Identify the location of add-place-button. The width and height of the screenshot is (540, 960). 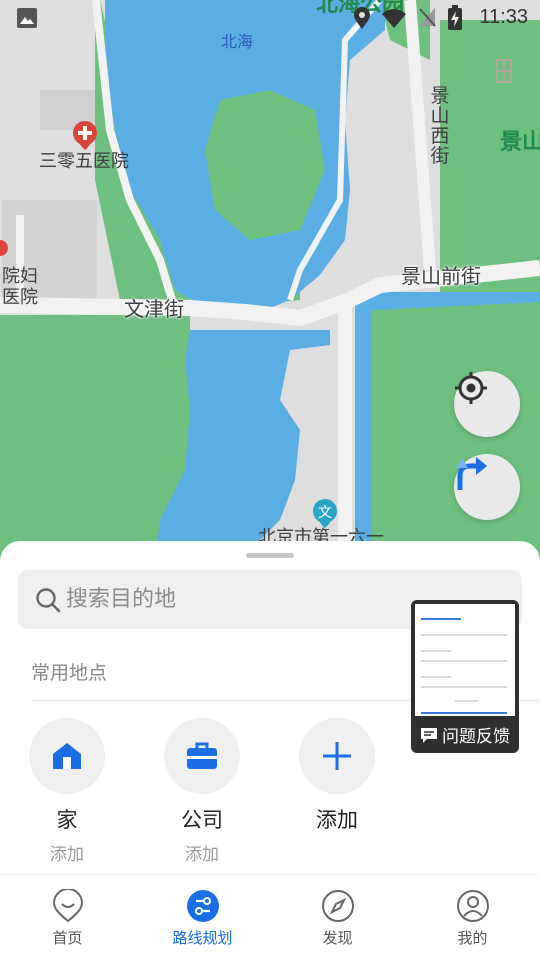
(337, 756).